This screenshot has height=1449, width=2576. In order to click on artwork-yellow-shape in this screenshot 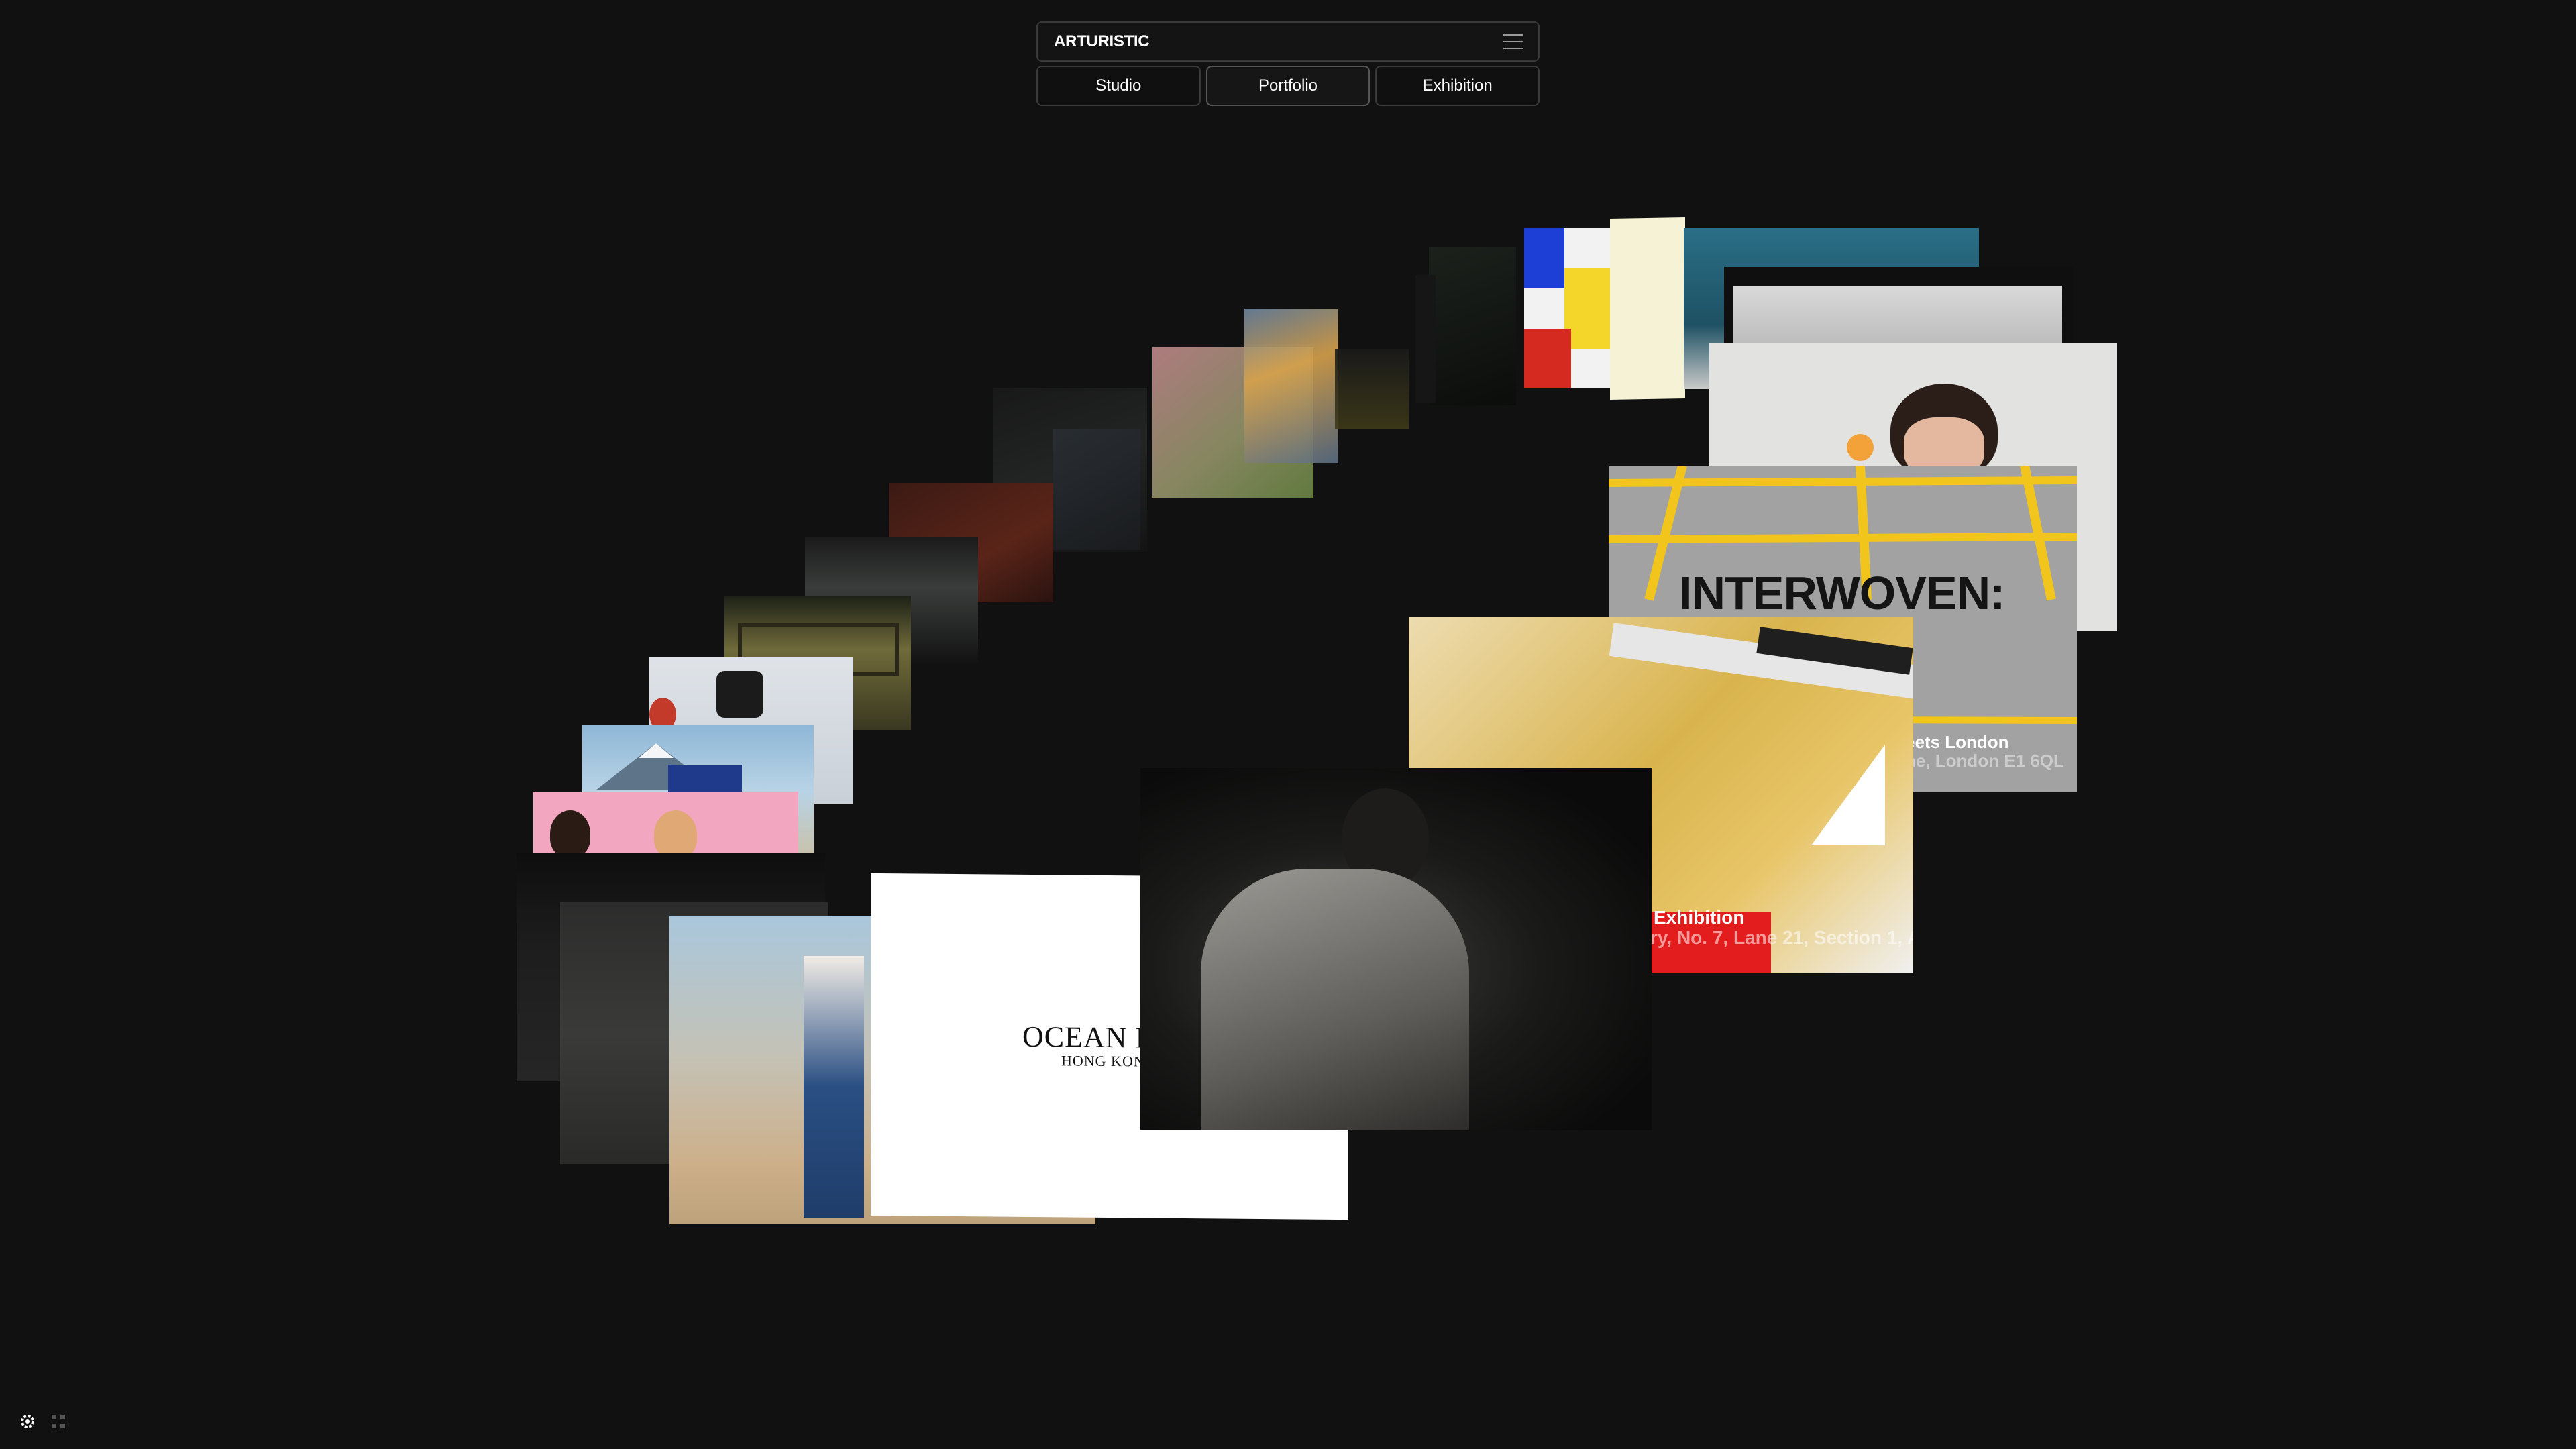, I will do `click(1587, 308)`.